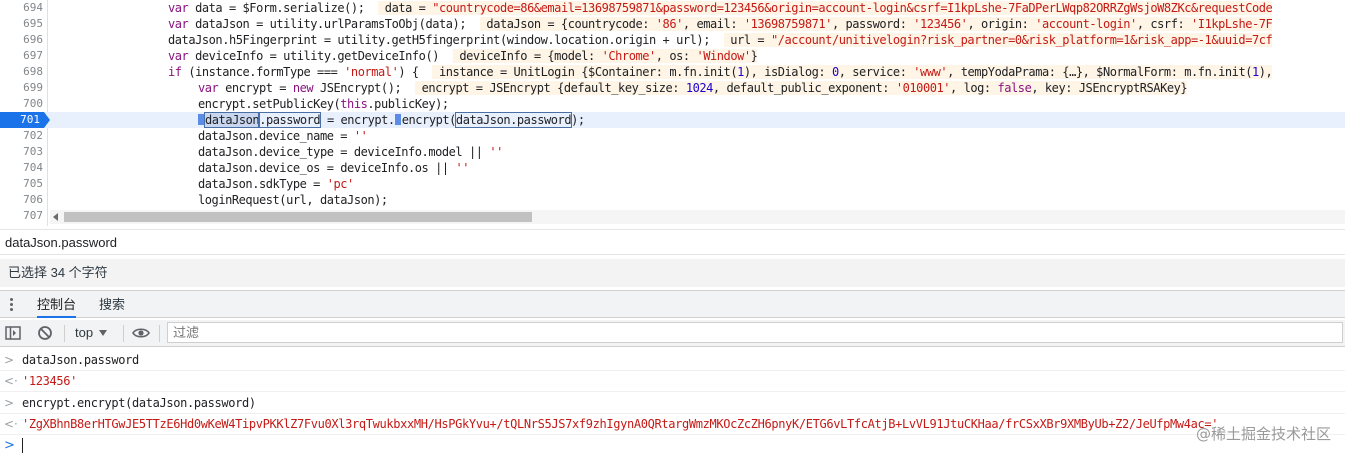 Image resolution: width=1345 pixels, height=459 pixels. Describe the element at coordinates (672, 381) in the screenshot. I see `console-result-line: <· '123456'` at that location.